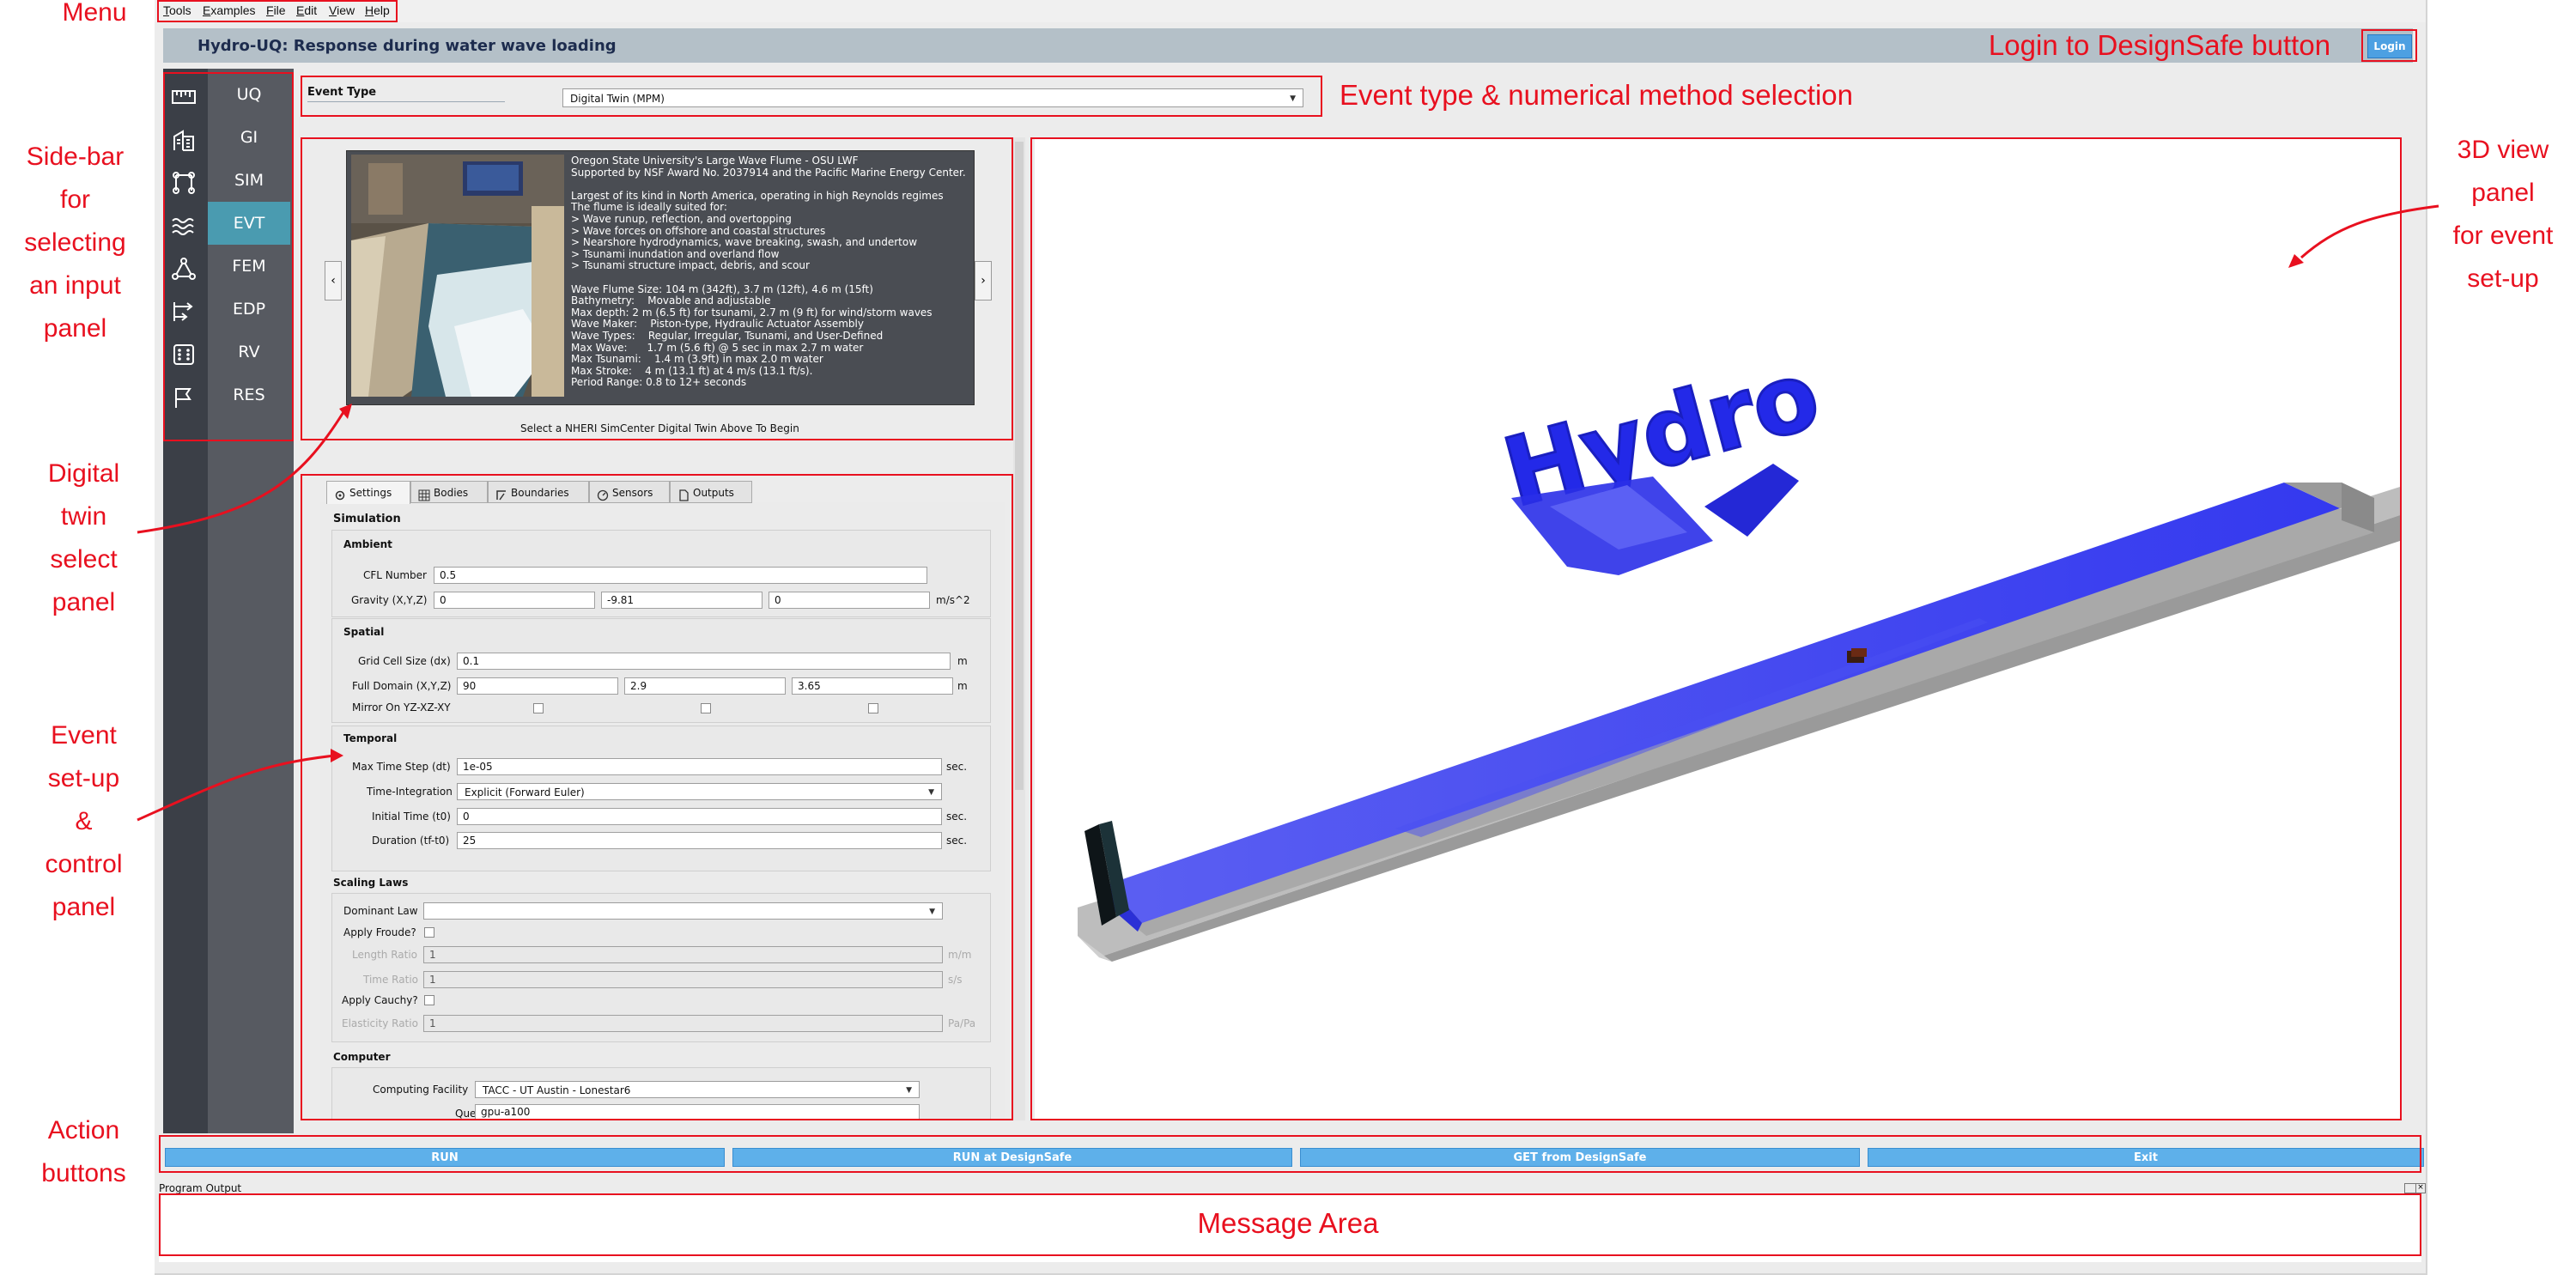 The height and width of the screenshot is (1275, 2576). Describe the element at coordinates (2159, 45) in the screenshot. I see `annotation-login: Login to DesignSafe button` at that location.